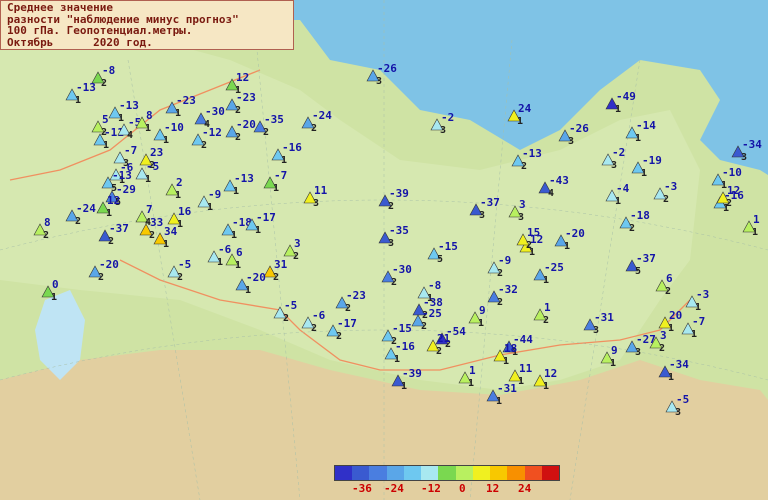  What do you see at coordinates (321, 190) in the screenshot?
I see `station-value-label: 11` at bounding box center [321, 190].